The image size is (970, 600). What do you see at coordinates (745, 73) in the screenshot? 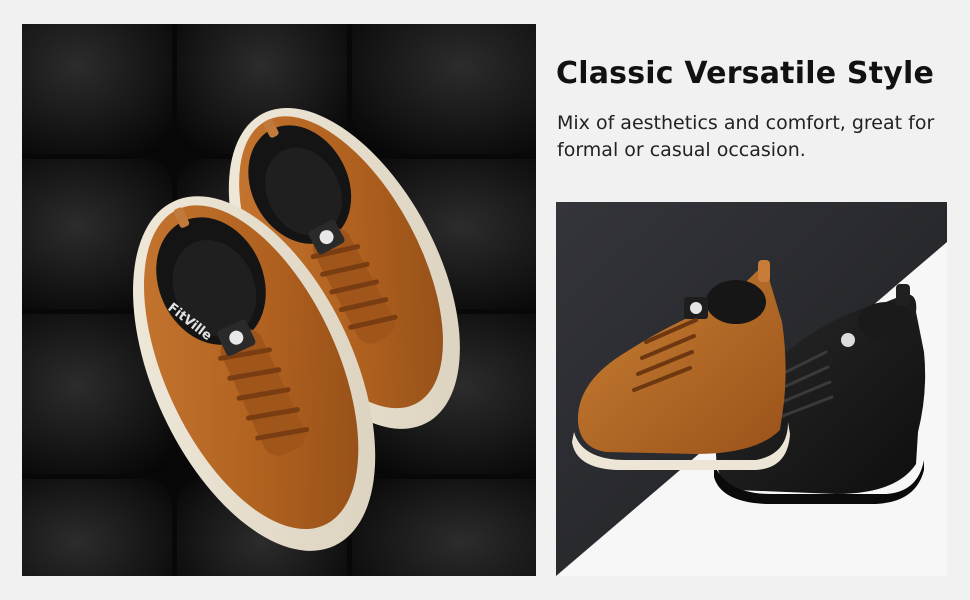
I see `headline: Classic Versatile Style` at bounding box center [745, 73].